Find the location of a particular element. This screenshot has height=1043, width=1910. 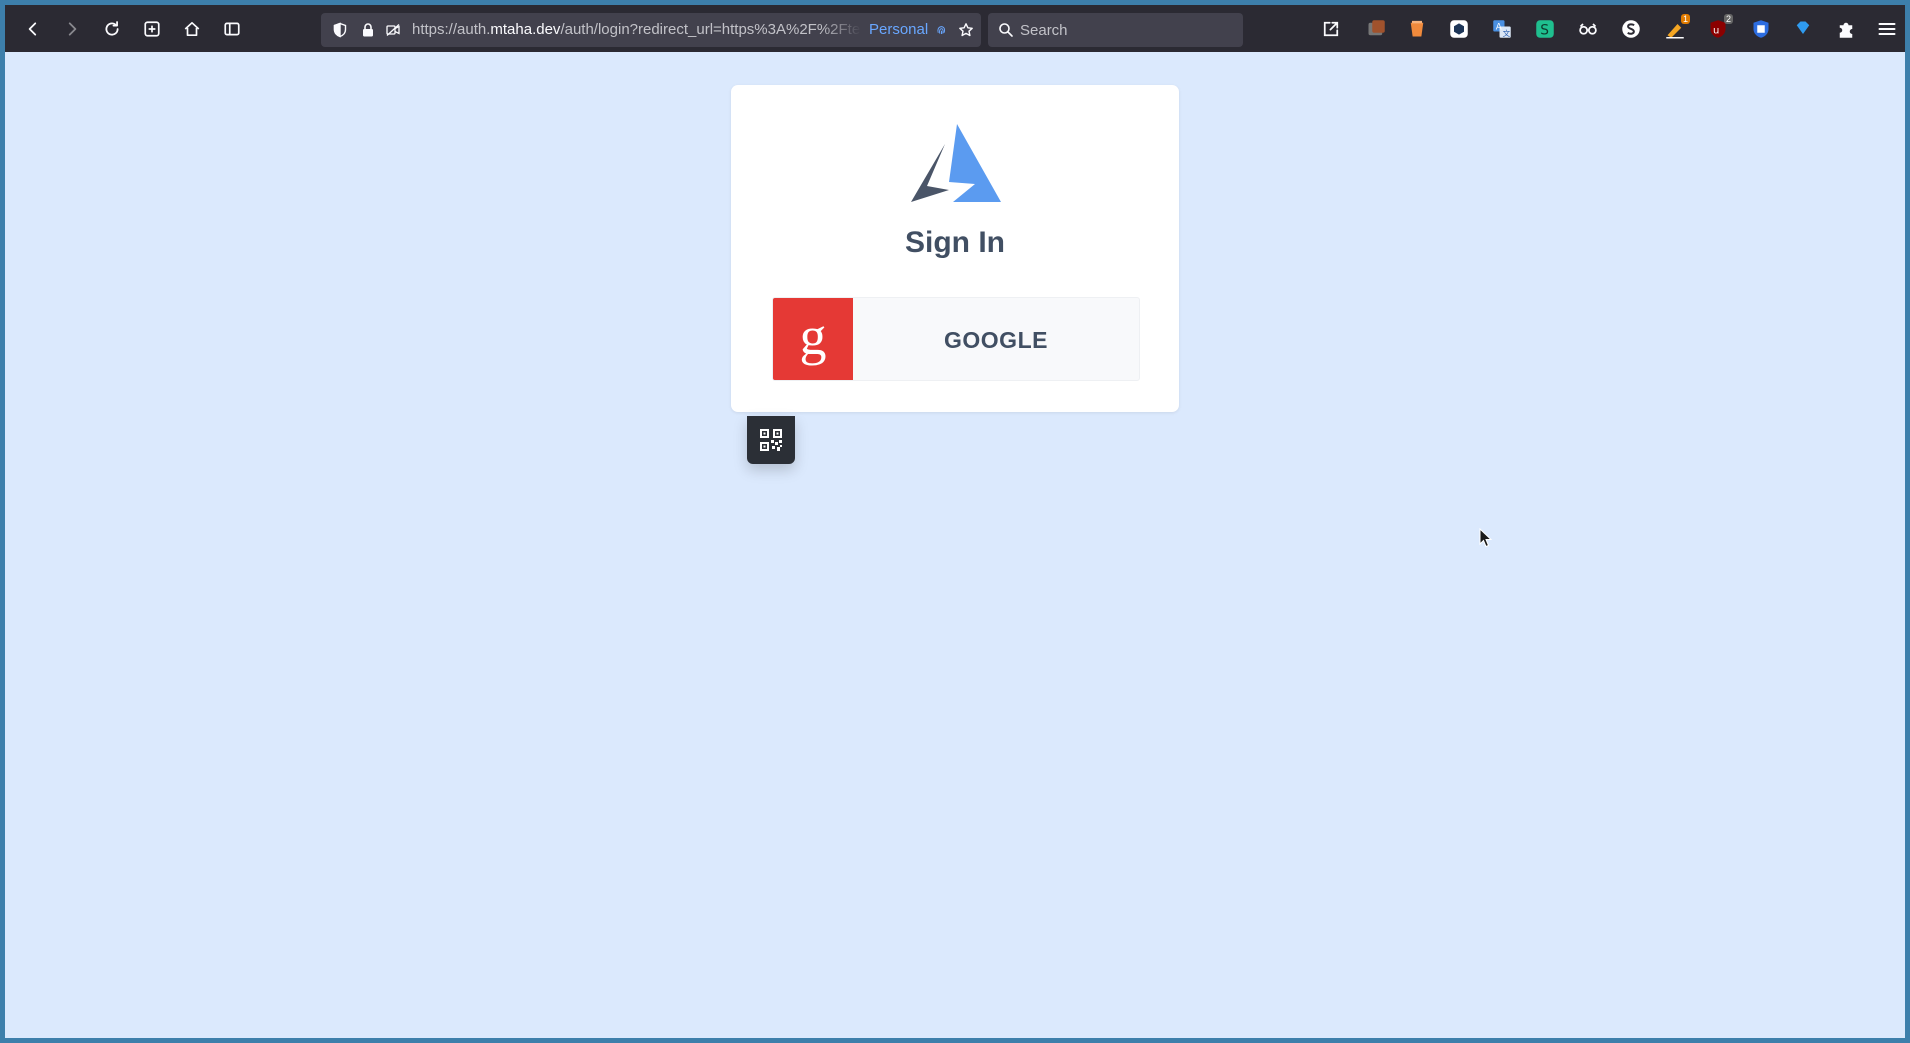

qr-code-icon is located at coordinates (771, 440).